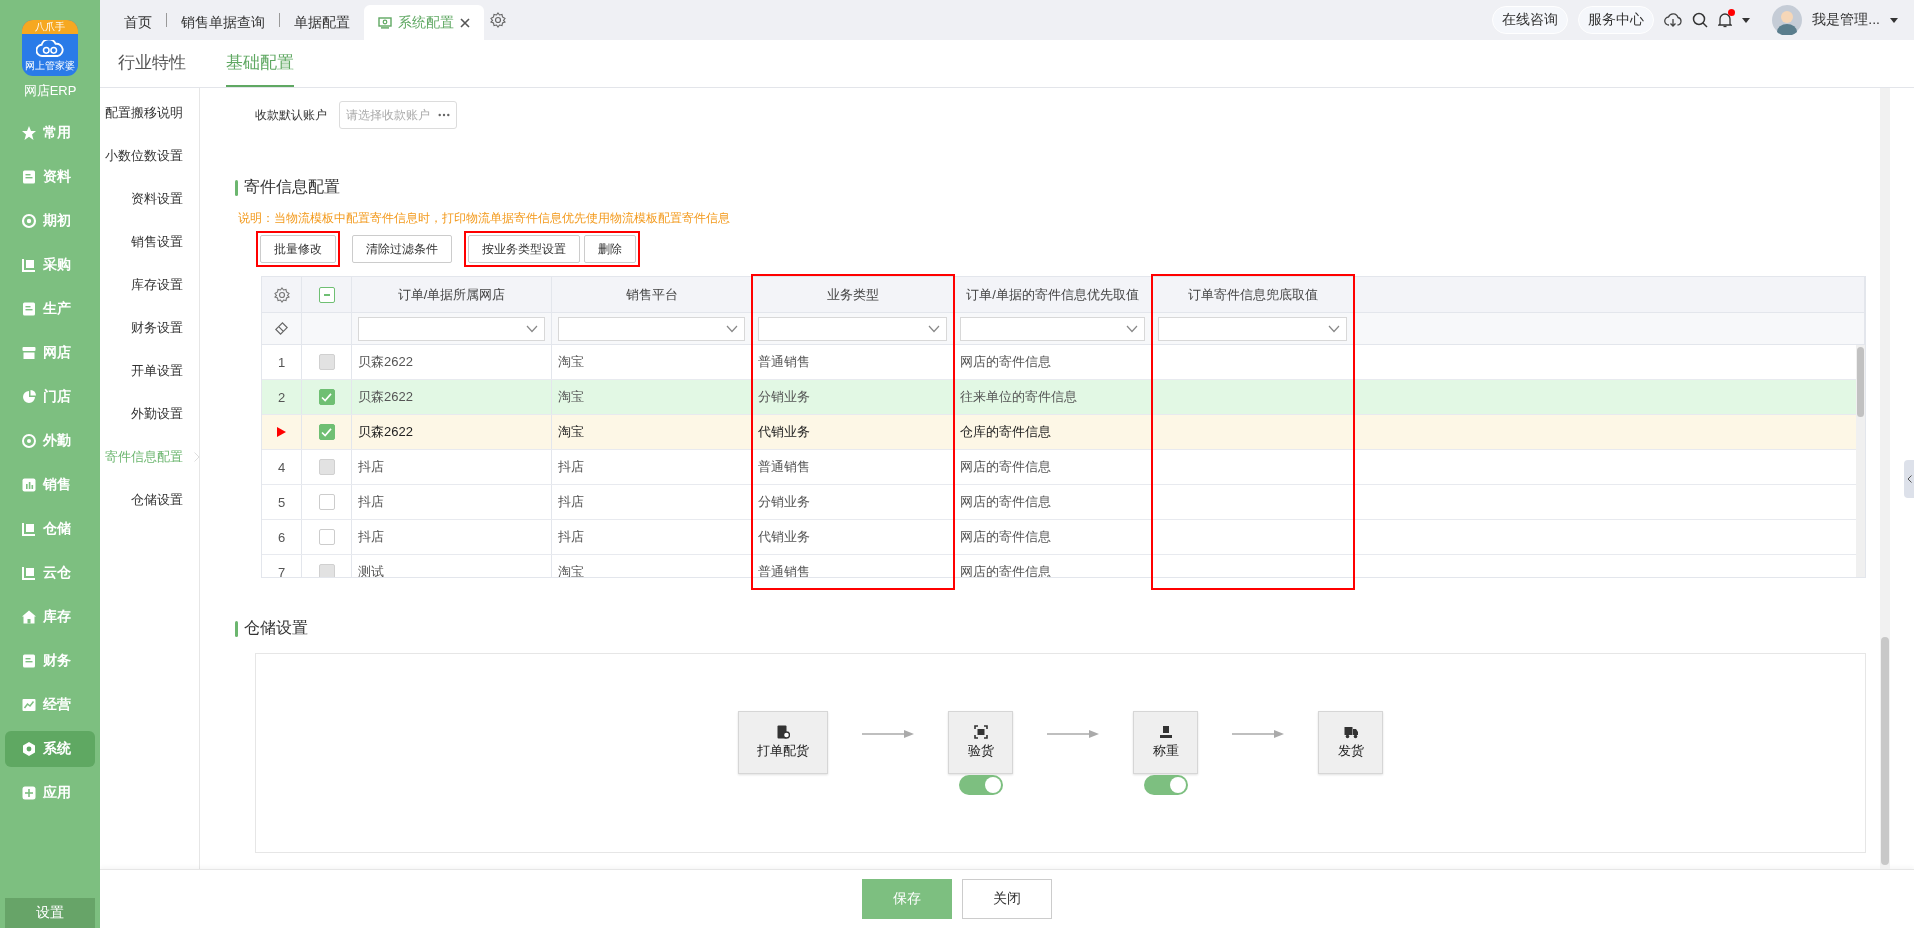 This screenshot has width=1914, height=928. What do you see at coordinates (783, 742) in the screenshot?
I see `workflow-step: 打单配货` at bounding box center [783, 742].